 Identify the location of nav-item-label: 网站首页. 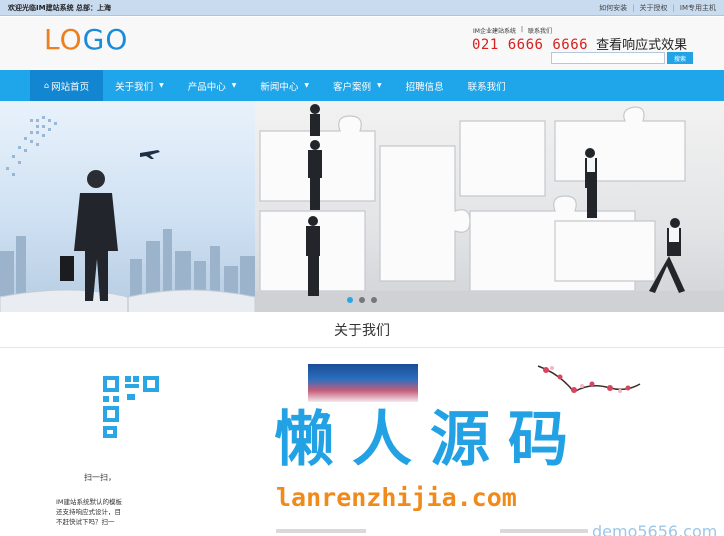
(70, 87).